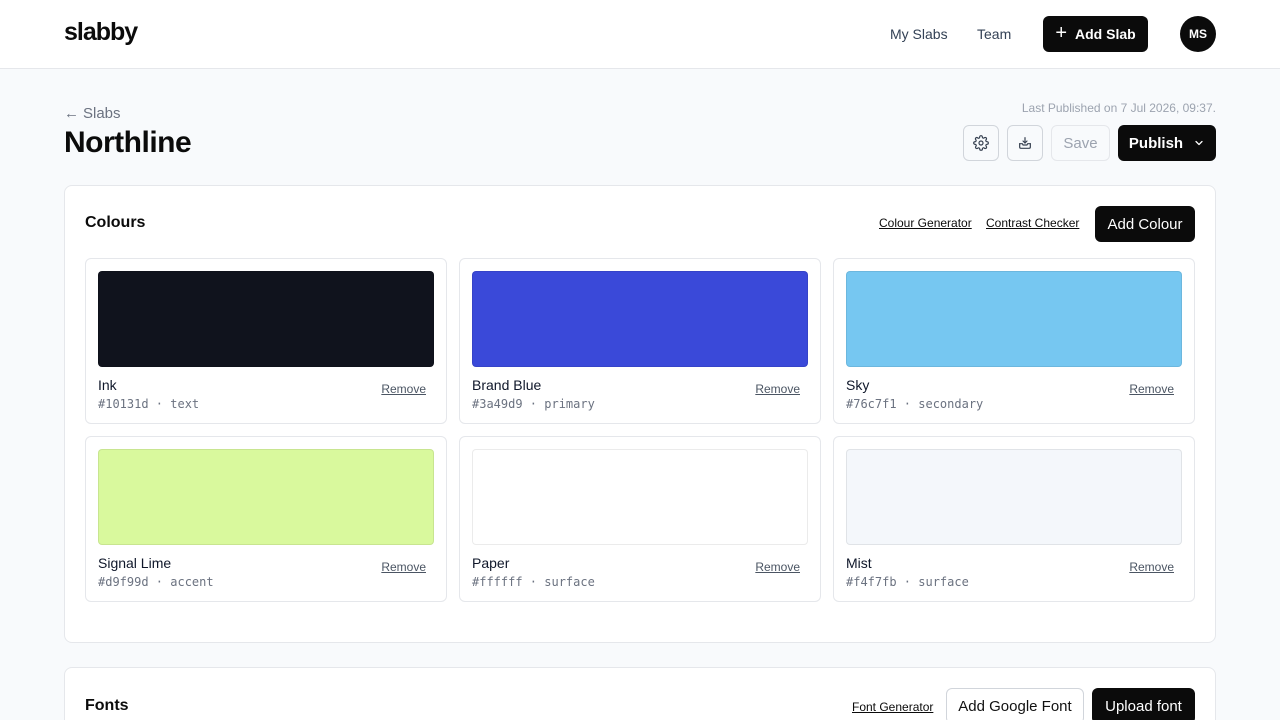 This screenshot has width=1280, height=720. What do you see at coordinates (149, 404) in the screenshot?
I see `colour-meta: #10131d · text` at bounding box center [149, 404].